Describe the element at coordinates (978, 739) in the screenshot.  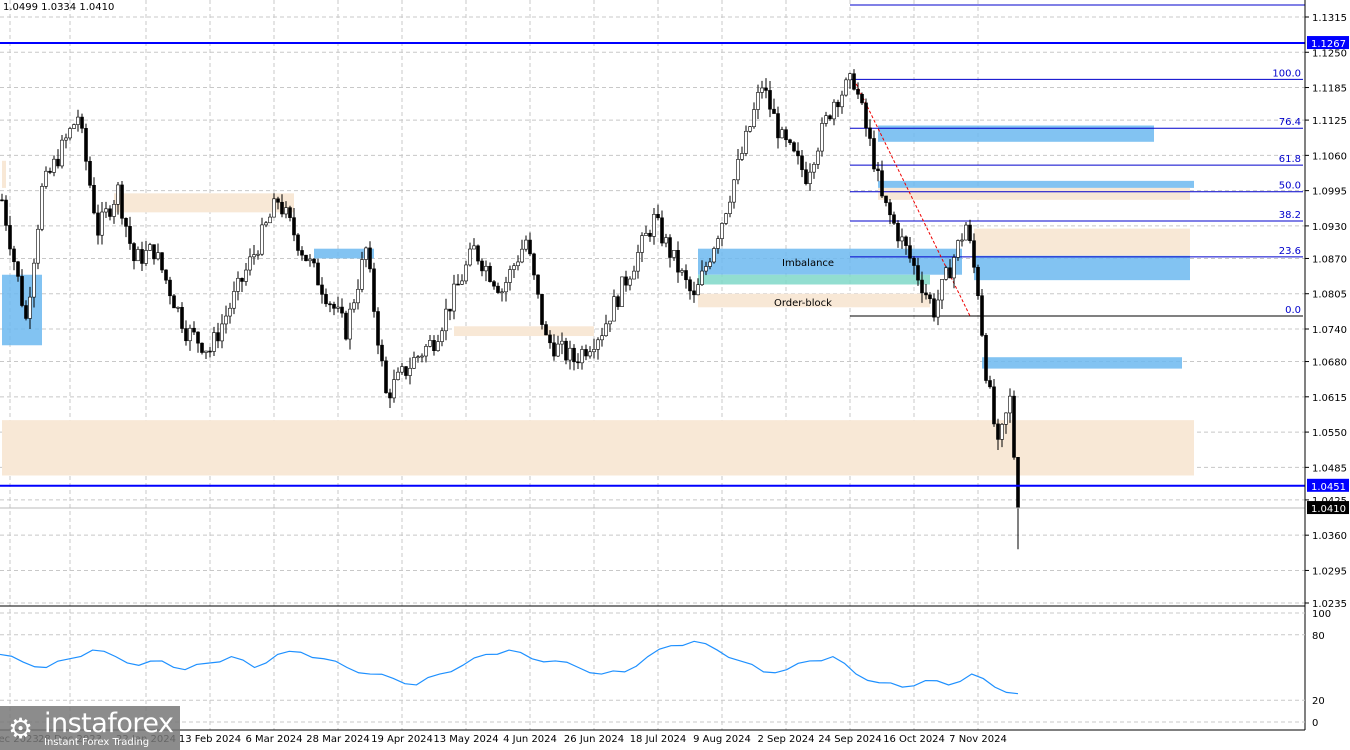
I see `x-tick-label: 7 Nov 2024` at that location.